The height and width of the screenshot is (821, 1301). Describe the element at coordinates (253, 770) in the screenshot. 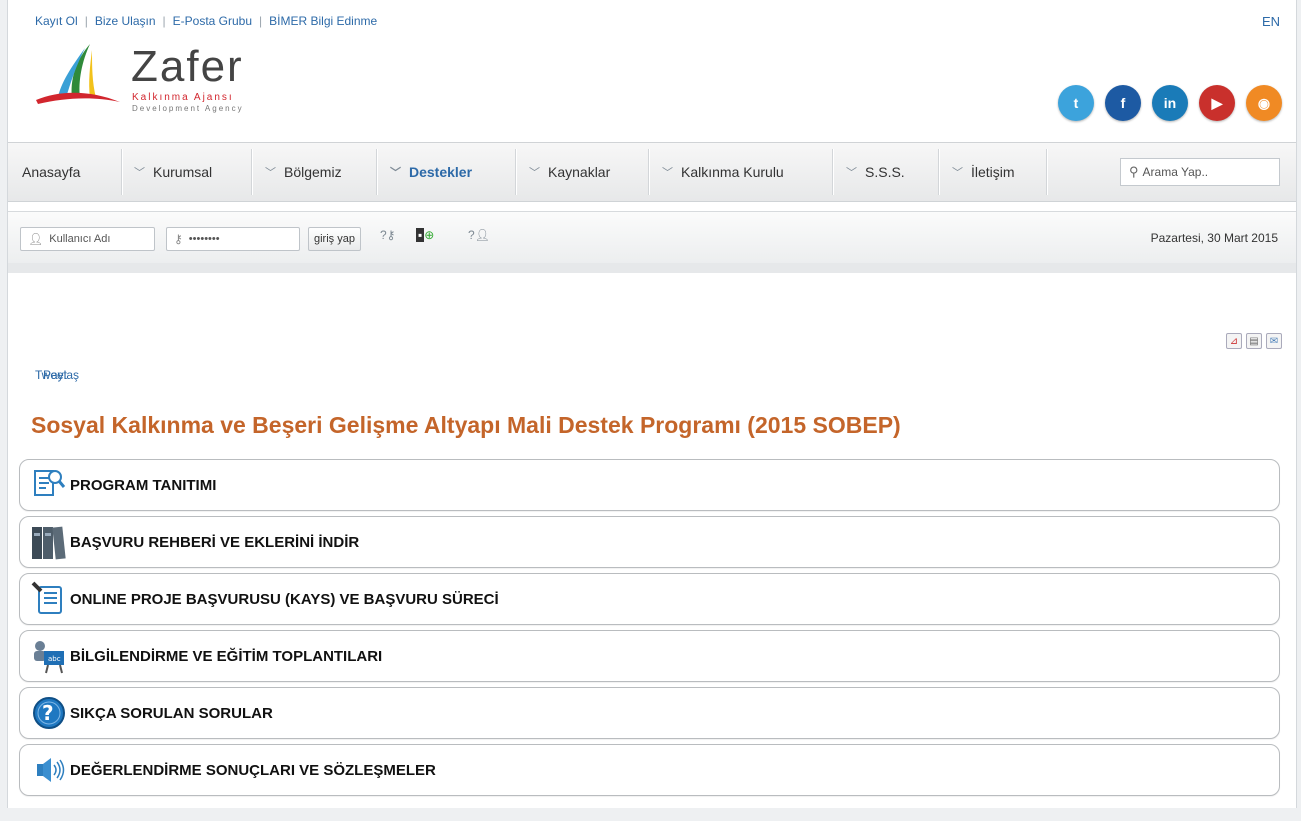

I see `section-label: DEĞERLENDİRME SONUÇLARI VE SÖZLEŞMELER` at that location.